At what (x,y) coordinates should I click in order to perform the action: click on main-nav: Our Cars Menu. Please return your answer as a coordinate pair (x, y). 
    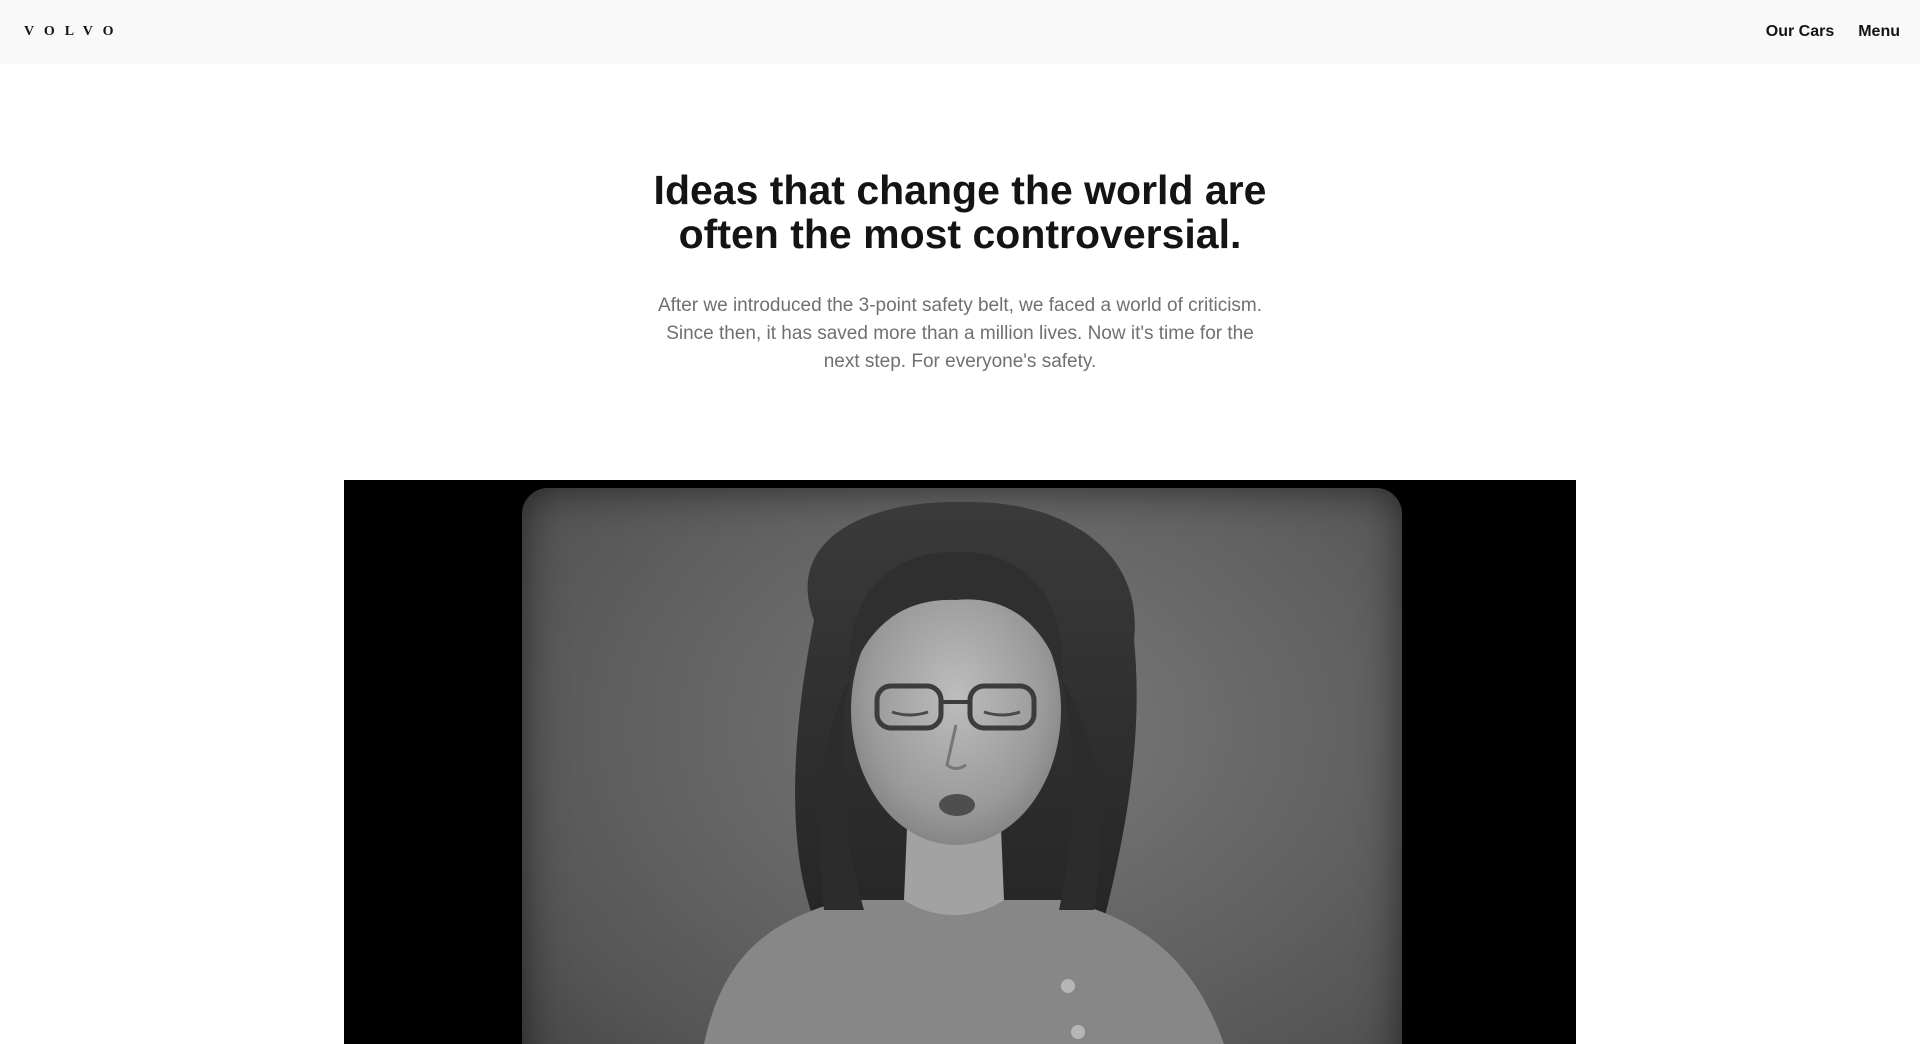
    Looking at the image, I should click on (1833, 32).